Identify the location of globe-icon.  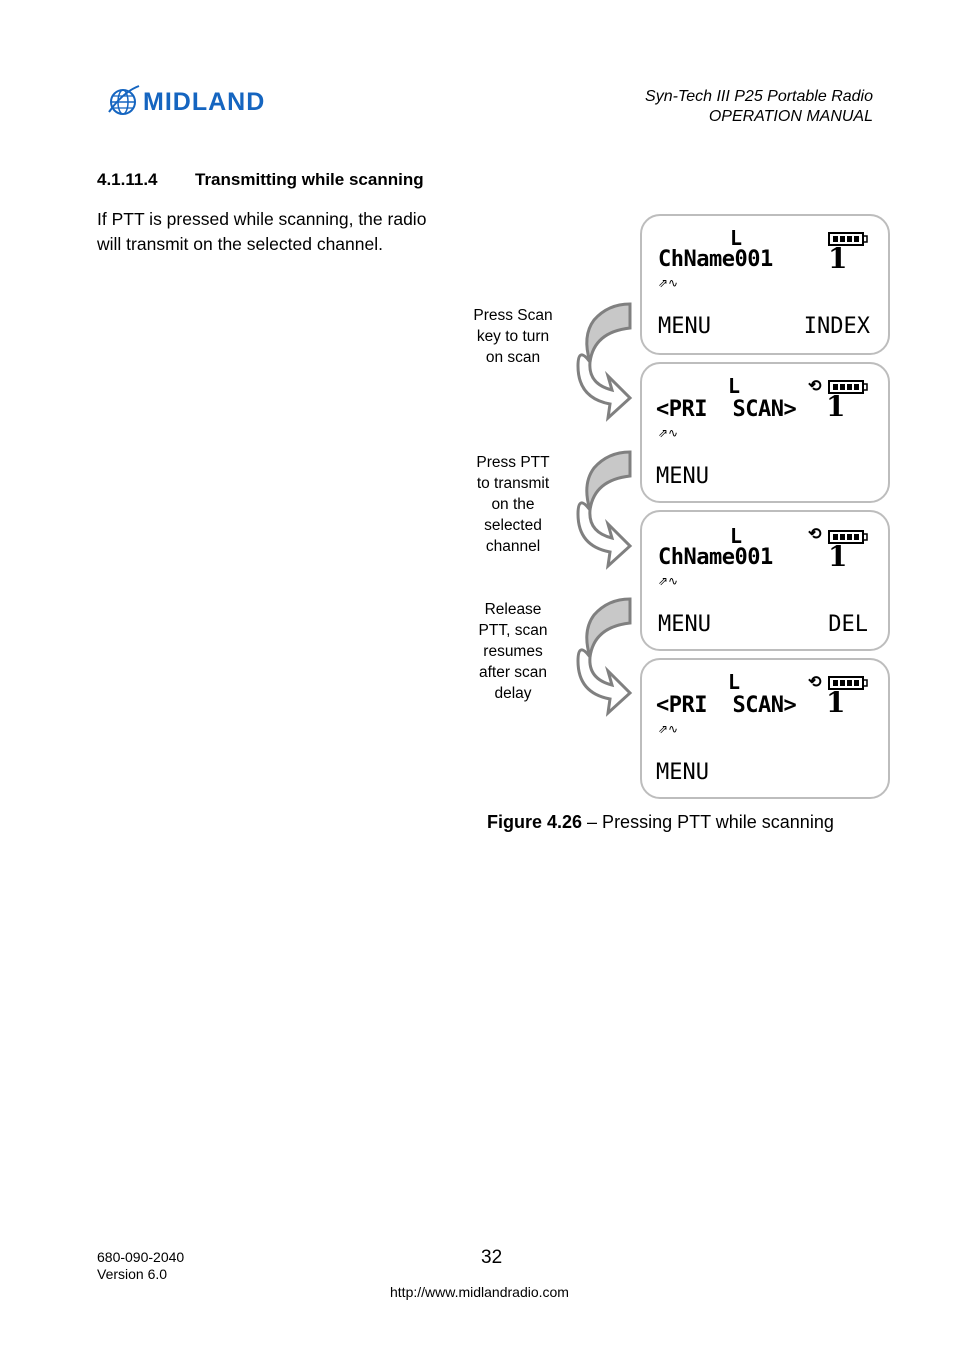
(124, 100).